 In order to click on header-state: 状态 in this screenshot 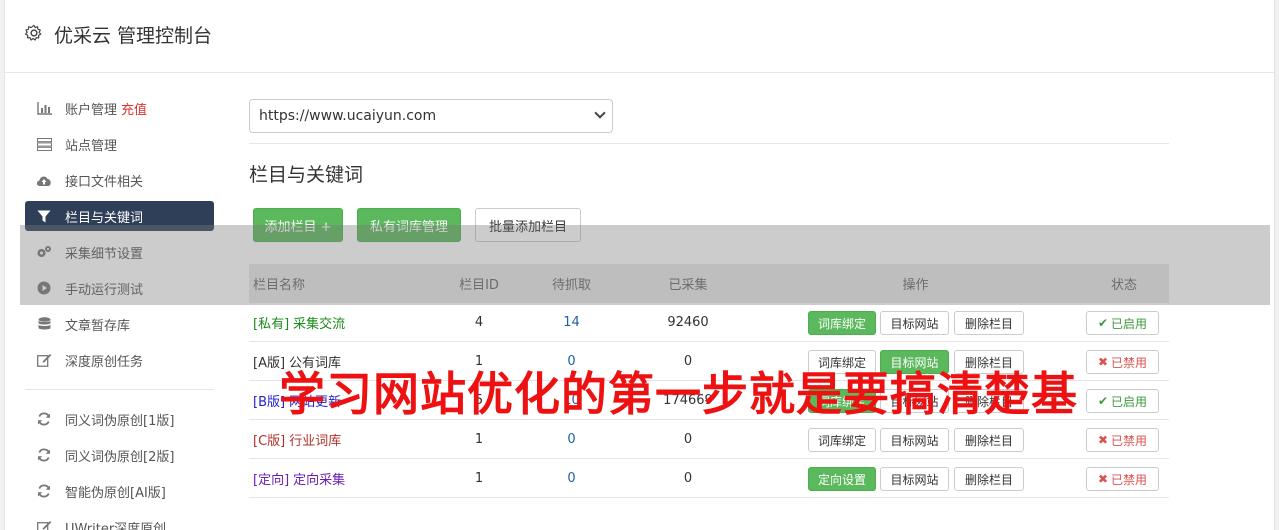, I will do `click(1123, 285)`.